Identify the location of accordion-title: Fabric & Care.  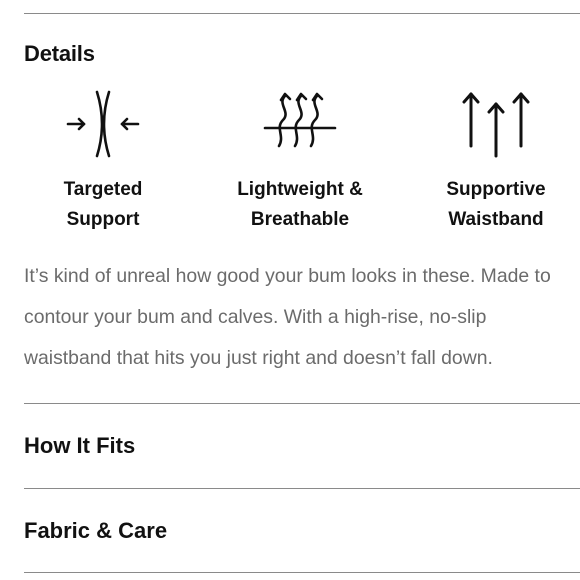
(96, 530).